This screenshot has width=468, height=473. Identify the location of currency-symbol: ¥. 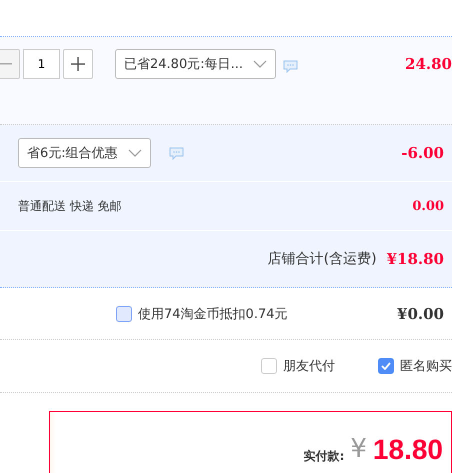
(358, 449).